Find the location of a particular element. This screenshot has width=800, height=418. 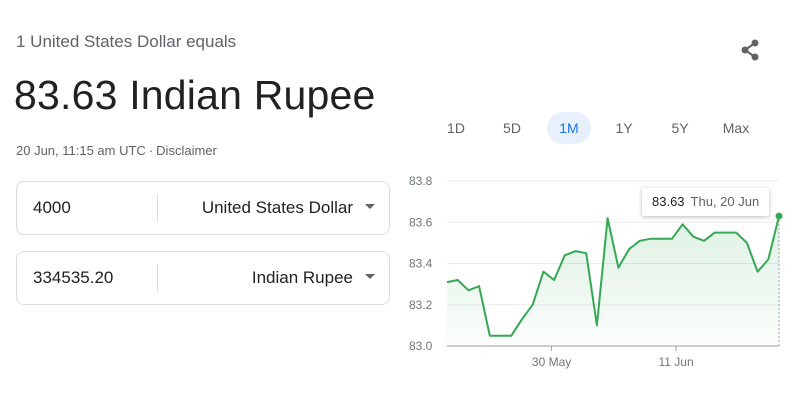

to-currency-select: Indian Rupee is located at coordinates (302, 278).